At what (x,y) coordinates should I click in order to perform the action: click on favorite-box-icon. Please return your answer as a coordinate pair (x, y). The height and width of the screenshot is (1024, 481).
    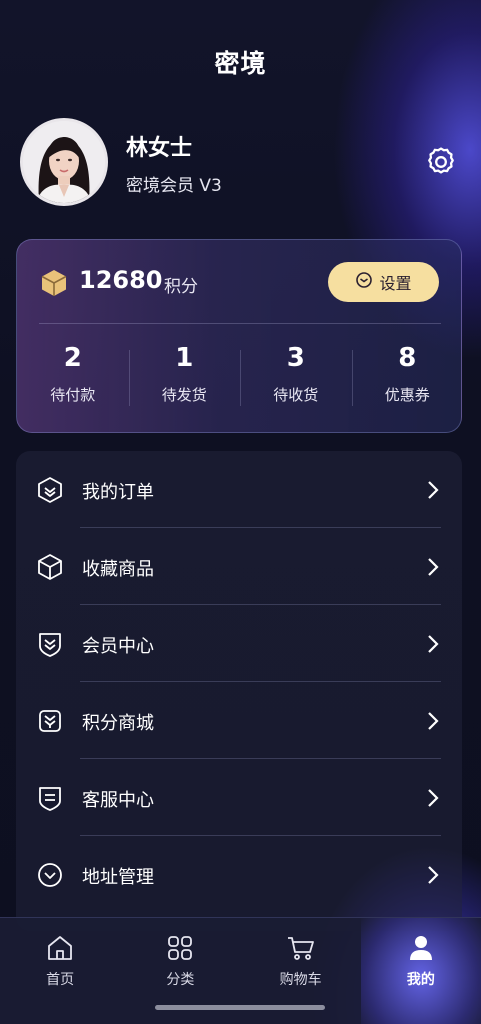
    Looking at the image, I should click on (50, 567).